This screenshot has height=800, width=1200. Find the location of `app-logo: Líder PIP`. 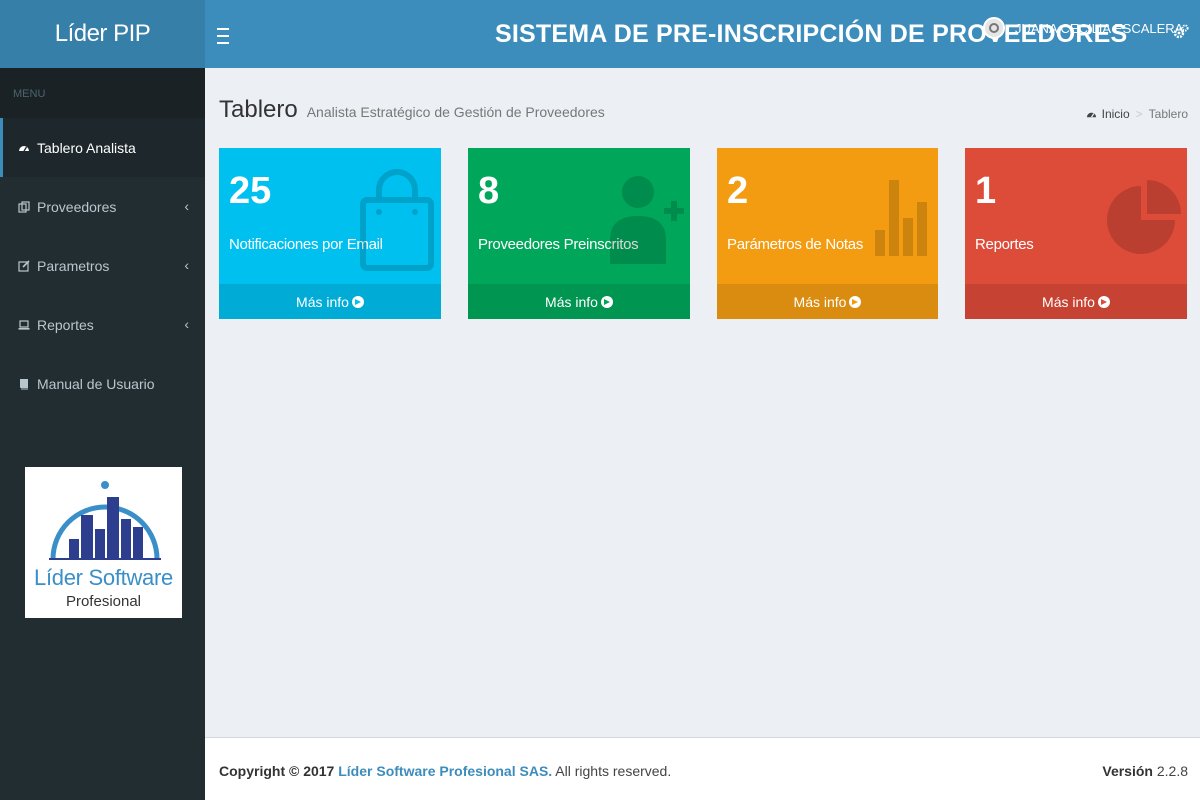

app-logo: Líder PIP is located at coordinates (102, 34).